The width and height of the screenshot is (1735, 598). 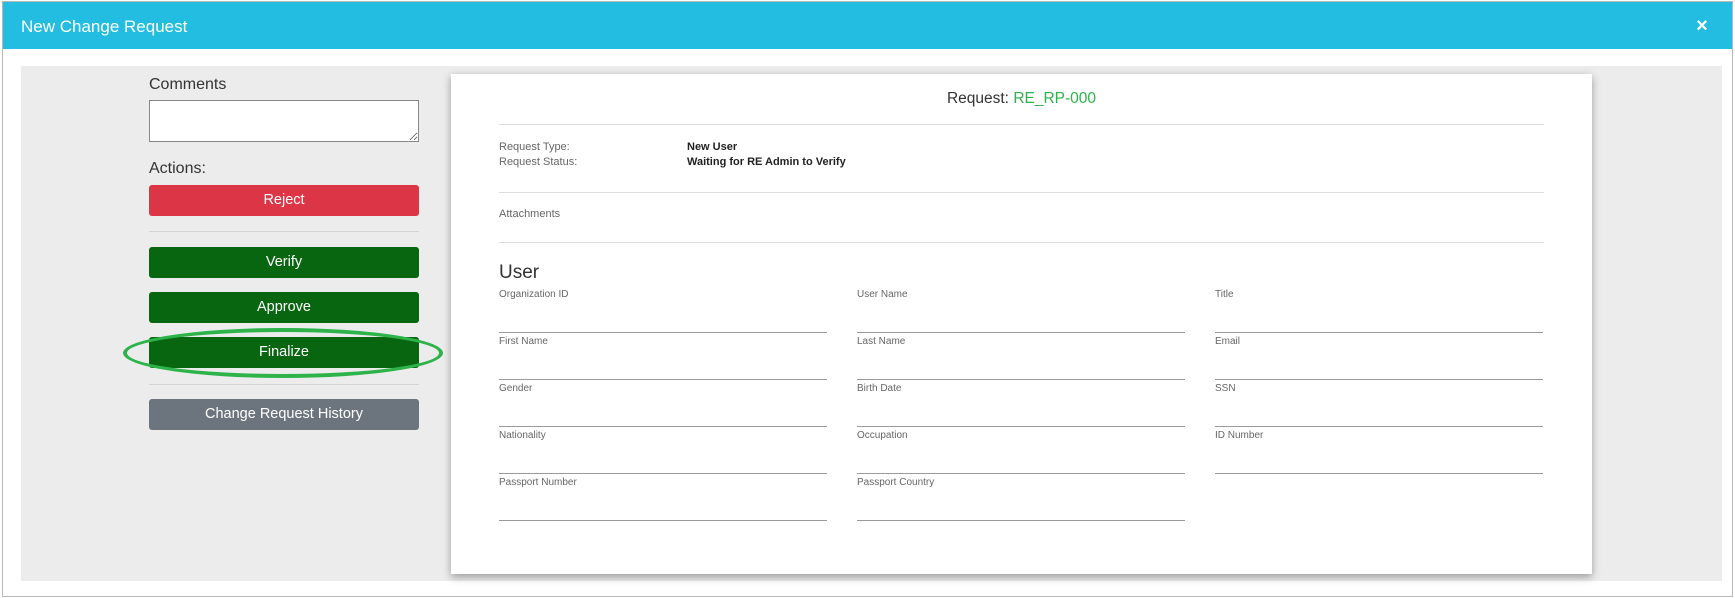 What do you see at coordinates (663, 358) in the screenshot?
I see `first-name-field: First Name` at bounding box center [663, 358].